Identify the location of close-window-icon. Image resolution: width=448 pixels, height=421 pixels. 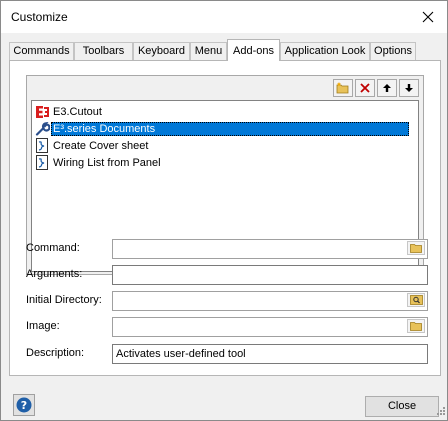
(428, 17).